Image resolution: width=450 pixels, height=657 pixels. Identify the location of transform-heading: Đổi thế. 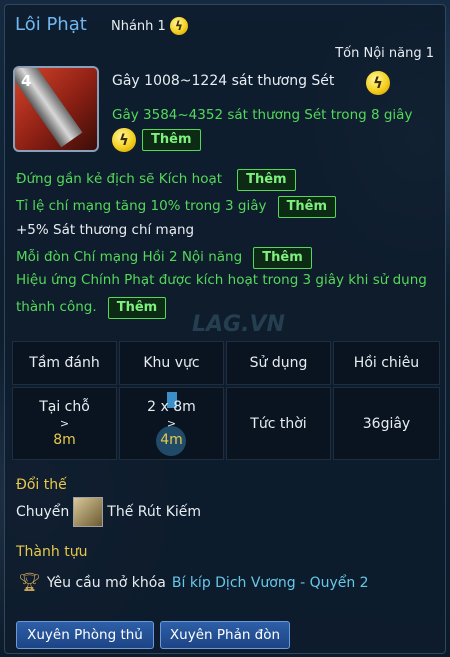
(41, 485).